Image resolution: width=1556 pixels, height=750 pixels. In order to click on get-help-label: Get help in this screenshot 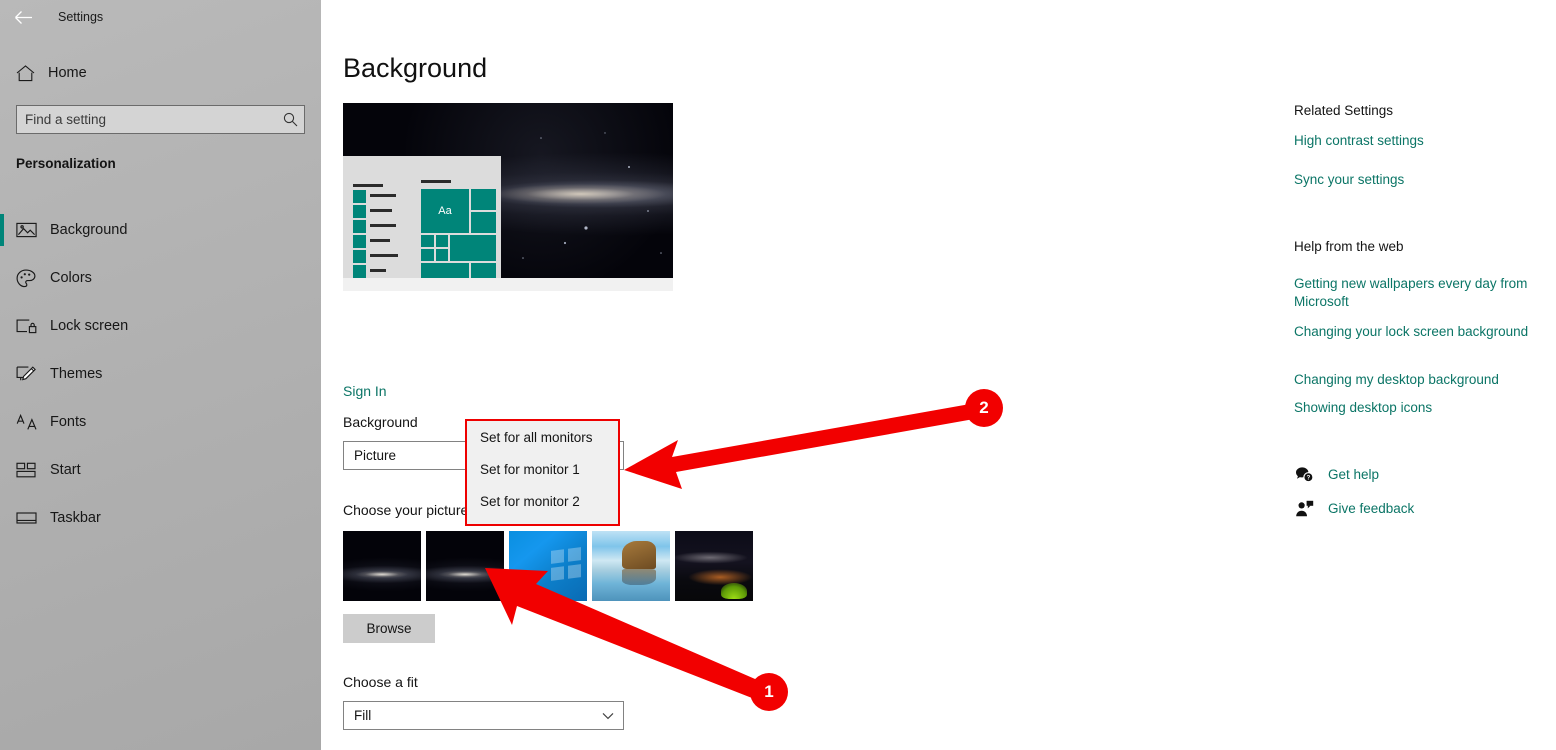, I will do `click(1354, 474)`.